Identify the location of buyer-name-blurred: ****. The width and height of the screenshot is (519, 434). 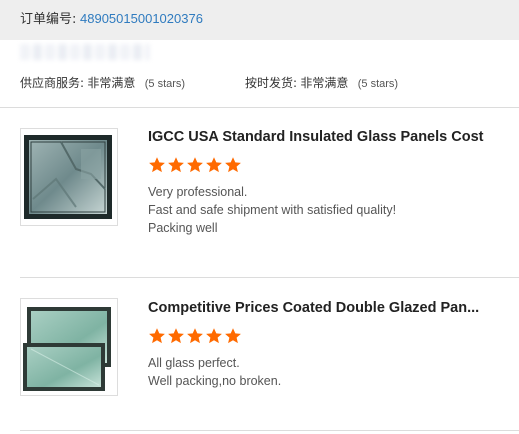
(85, 52).